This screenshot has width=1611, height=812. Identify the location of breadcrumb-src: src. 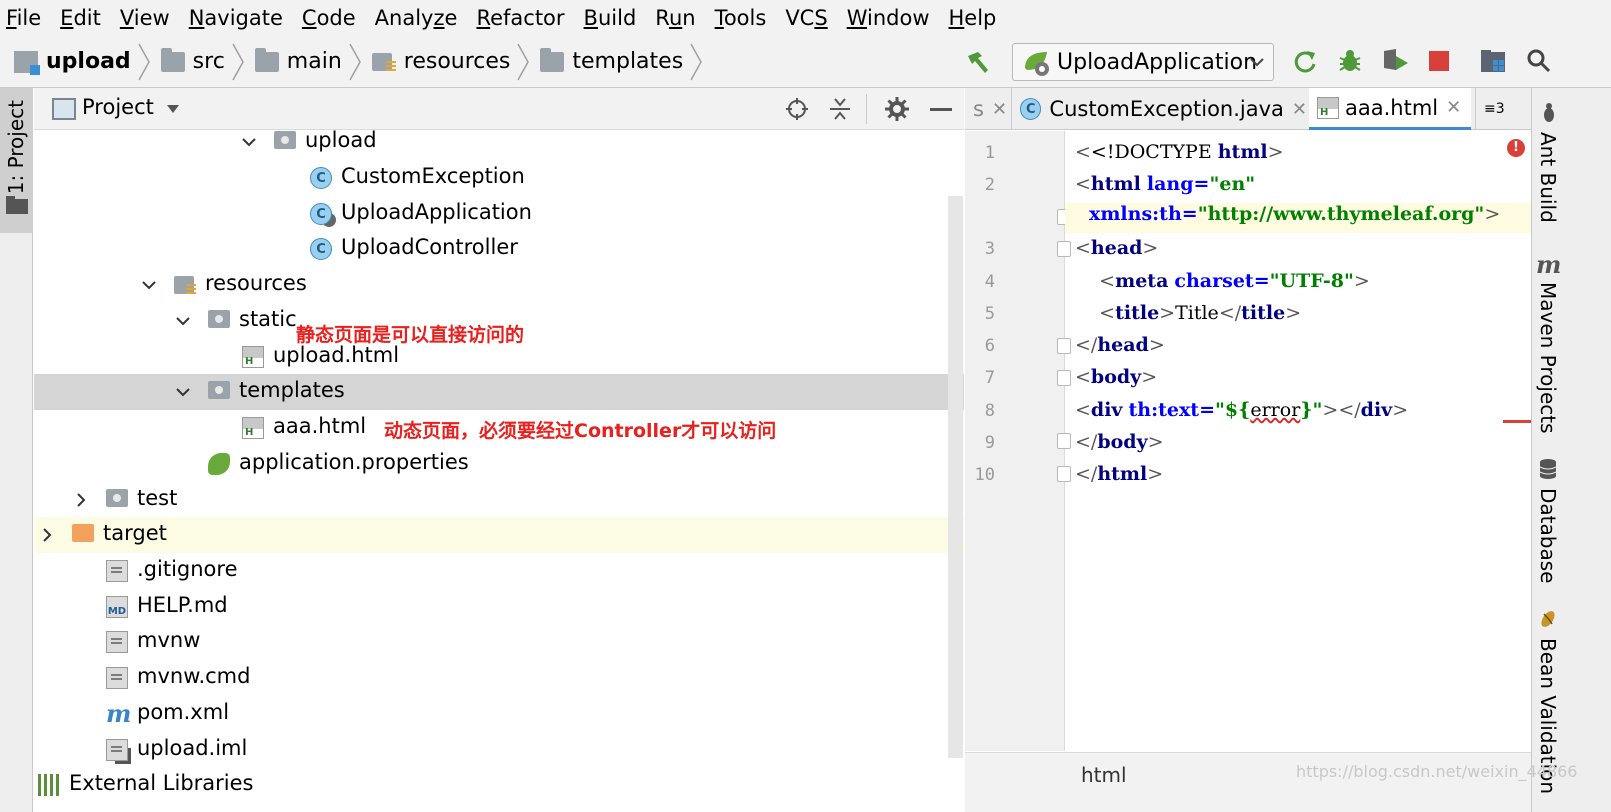
(207, 61).